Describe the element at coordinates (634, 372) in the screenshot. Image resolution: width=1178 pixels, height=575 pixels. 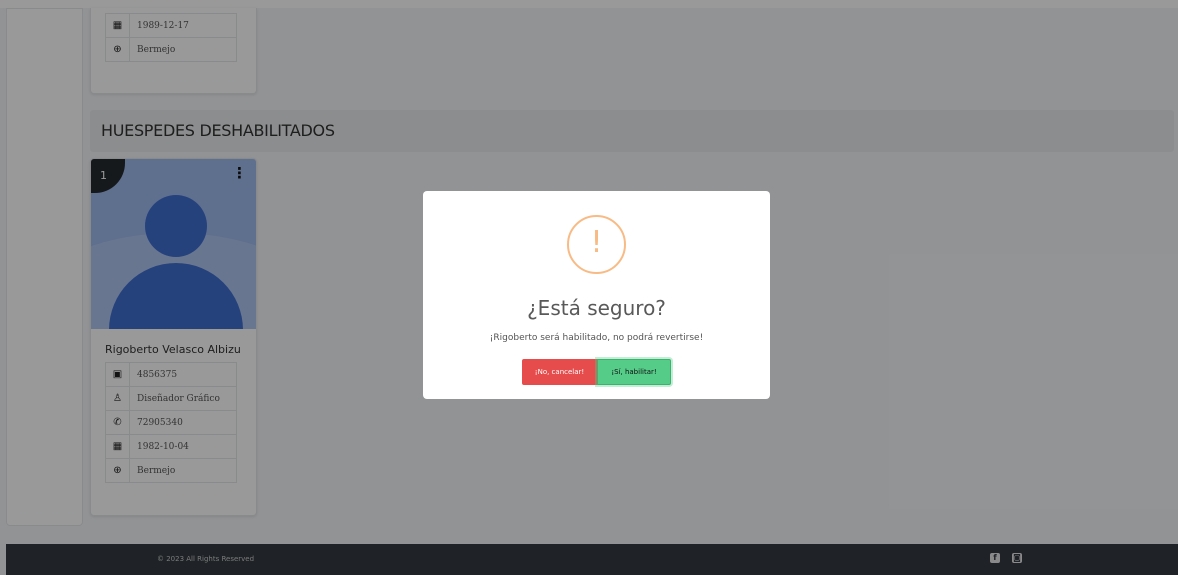
I see `confirm-enable-button: ¡Sí, habilitar!` at that location.